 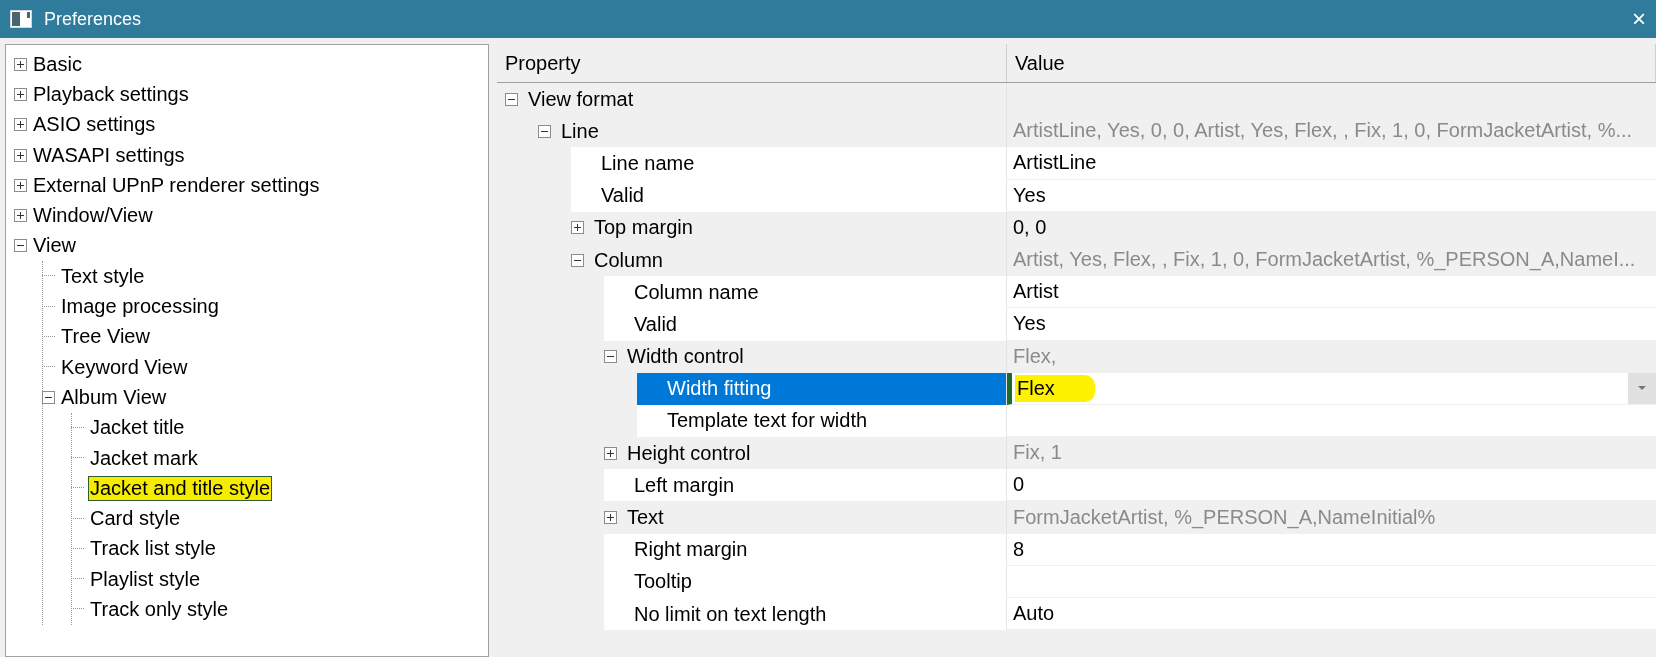 What do you see at coordinates (114, 397) in the screenshot?
I see `tree-item: Album View` at bounding box center [114, 397].